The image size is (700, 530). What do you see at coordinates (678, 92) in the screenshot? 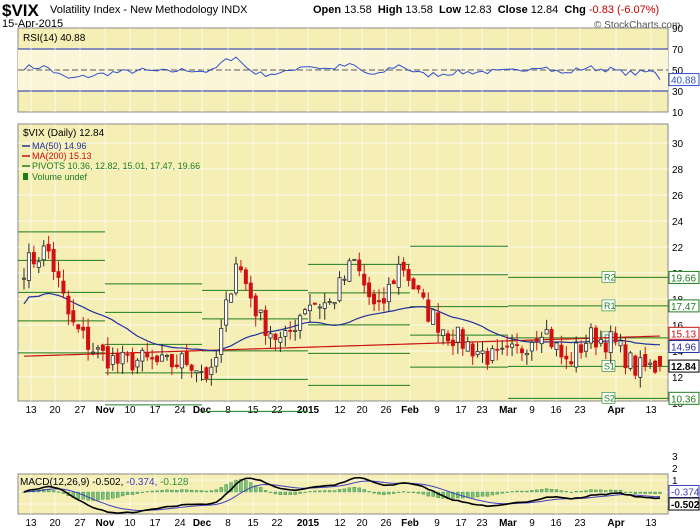
I see `rsi-axis-label: 30` at bounding box center [678, 92].